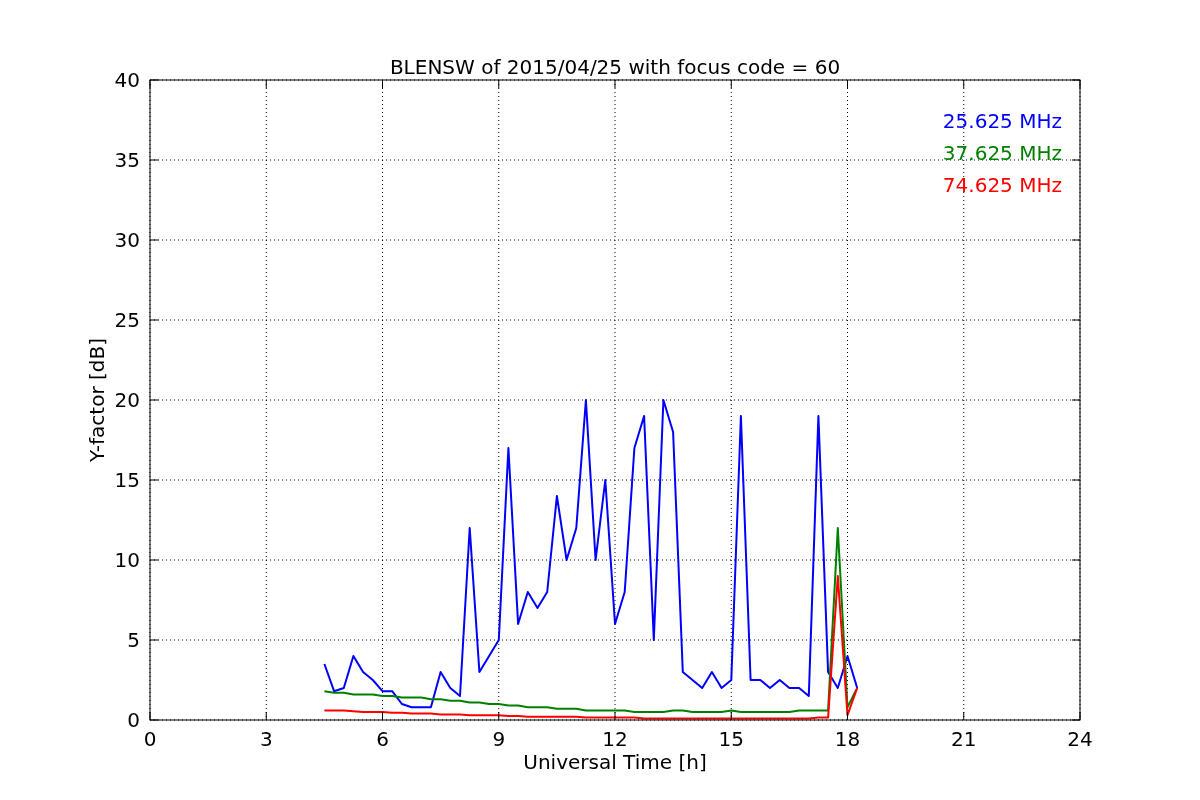 This screenshot has height=800, width=1200. I want to click on tick-label: 6, so click(382, 739).